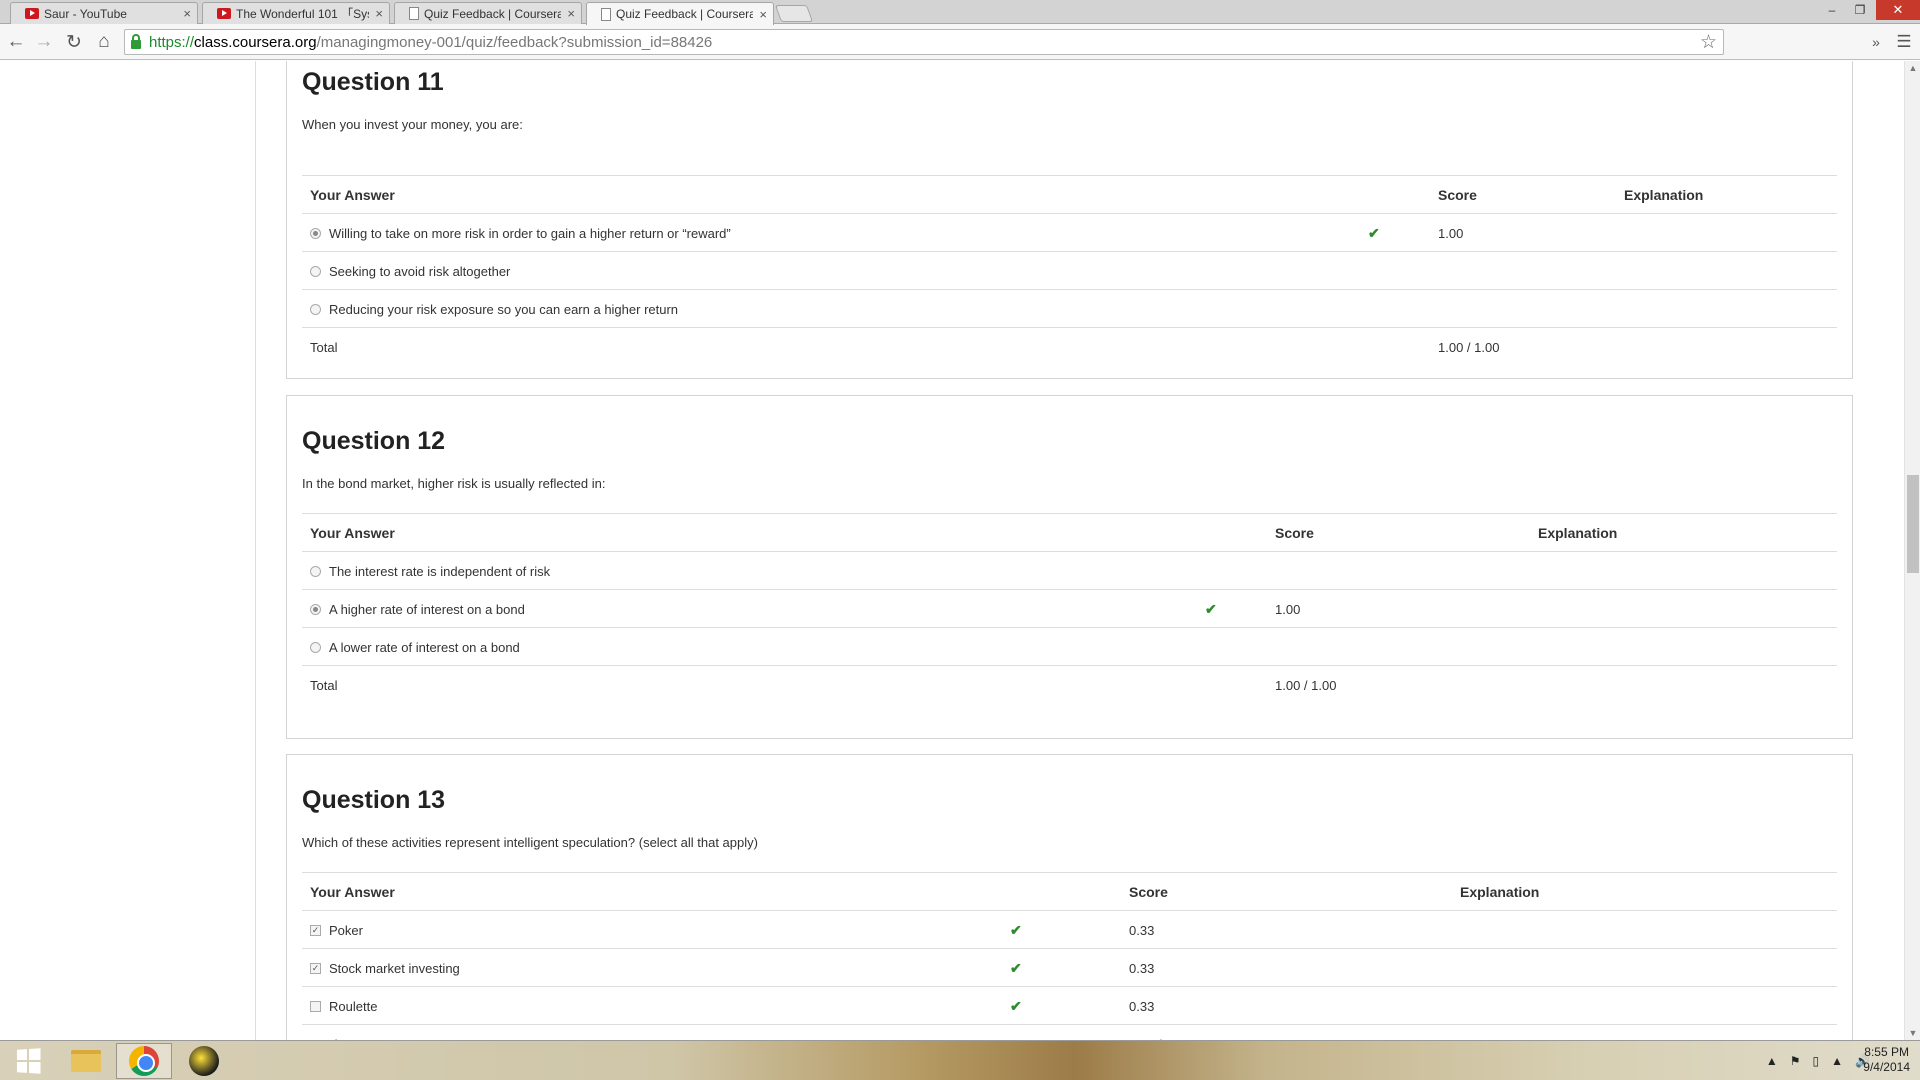  What do you see at coordinates (1860, 10) in the screenshot?
I see `restore-button: ❐` at bounding box center [1860, 10].